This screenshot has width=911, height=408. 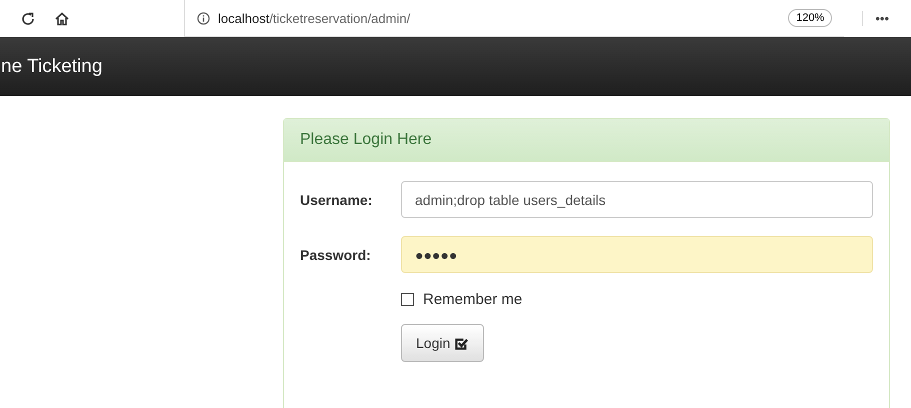 What do you see at coordinates (62, 18) in the screenshot?
I see `home-icon` at bounding box center [62, 18].